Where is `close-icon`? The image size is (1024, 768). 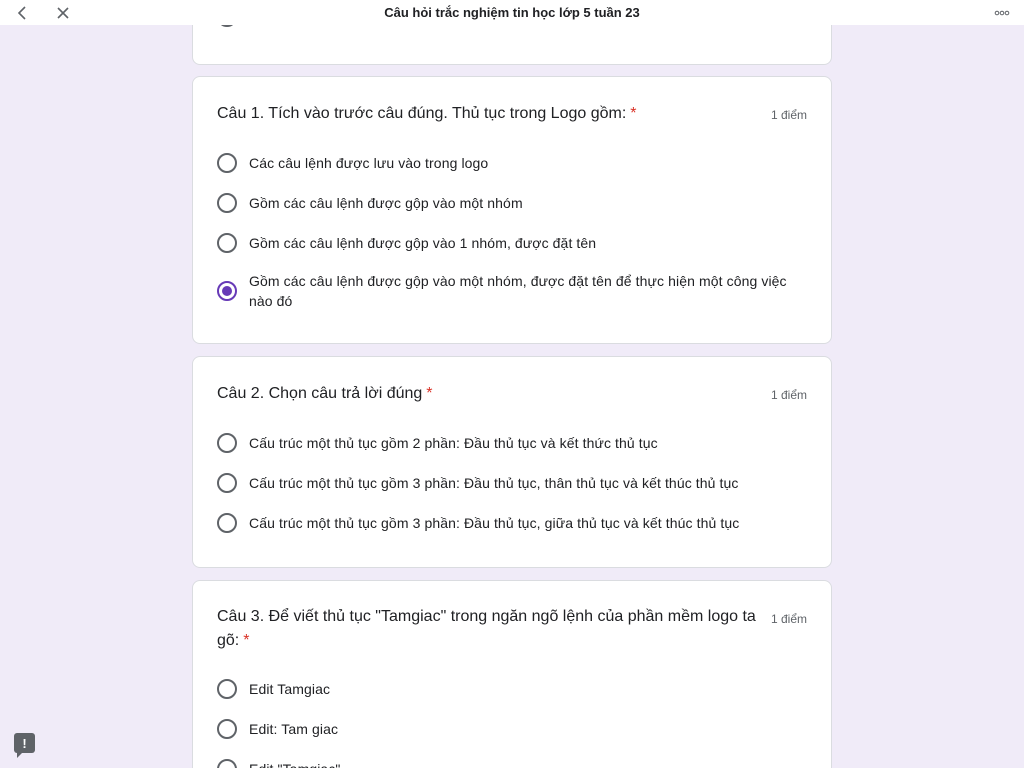 close-icon is located at coordinates (63, 12).